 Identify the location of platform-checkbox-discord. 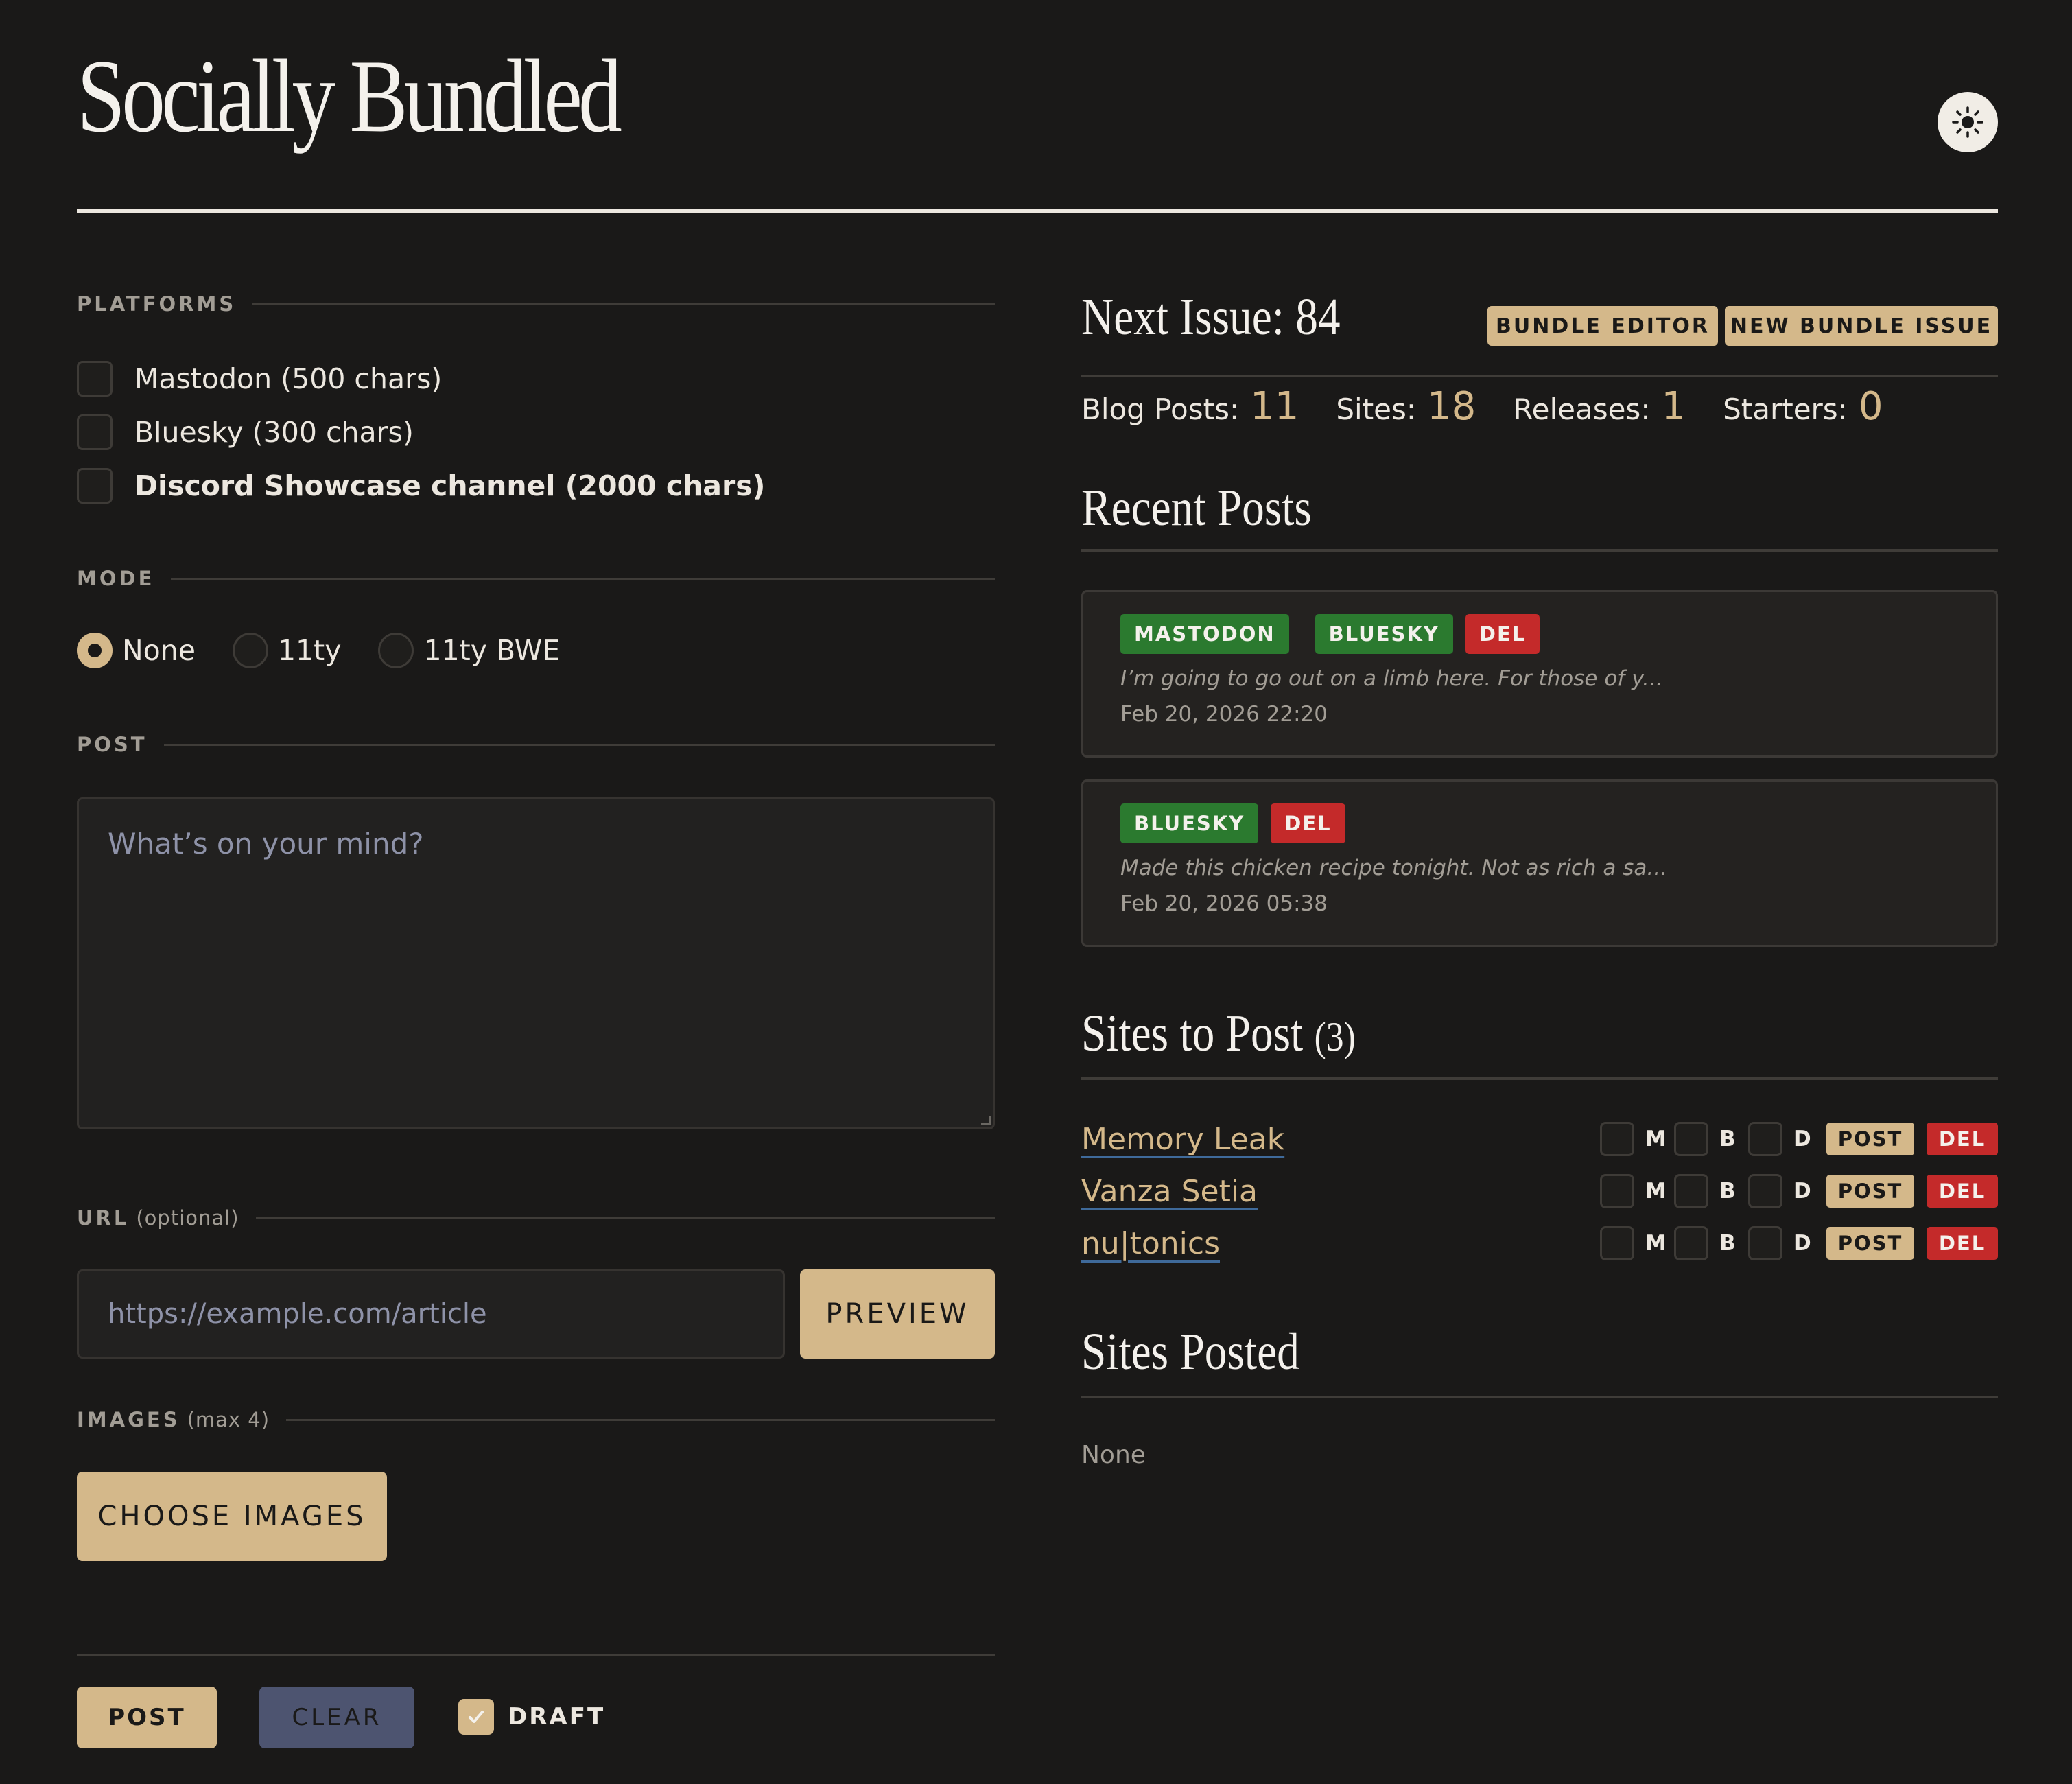
(95, 486).